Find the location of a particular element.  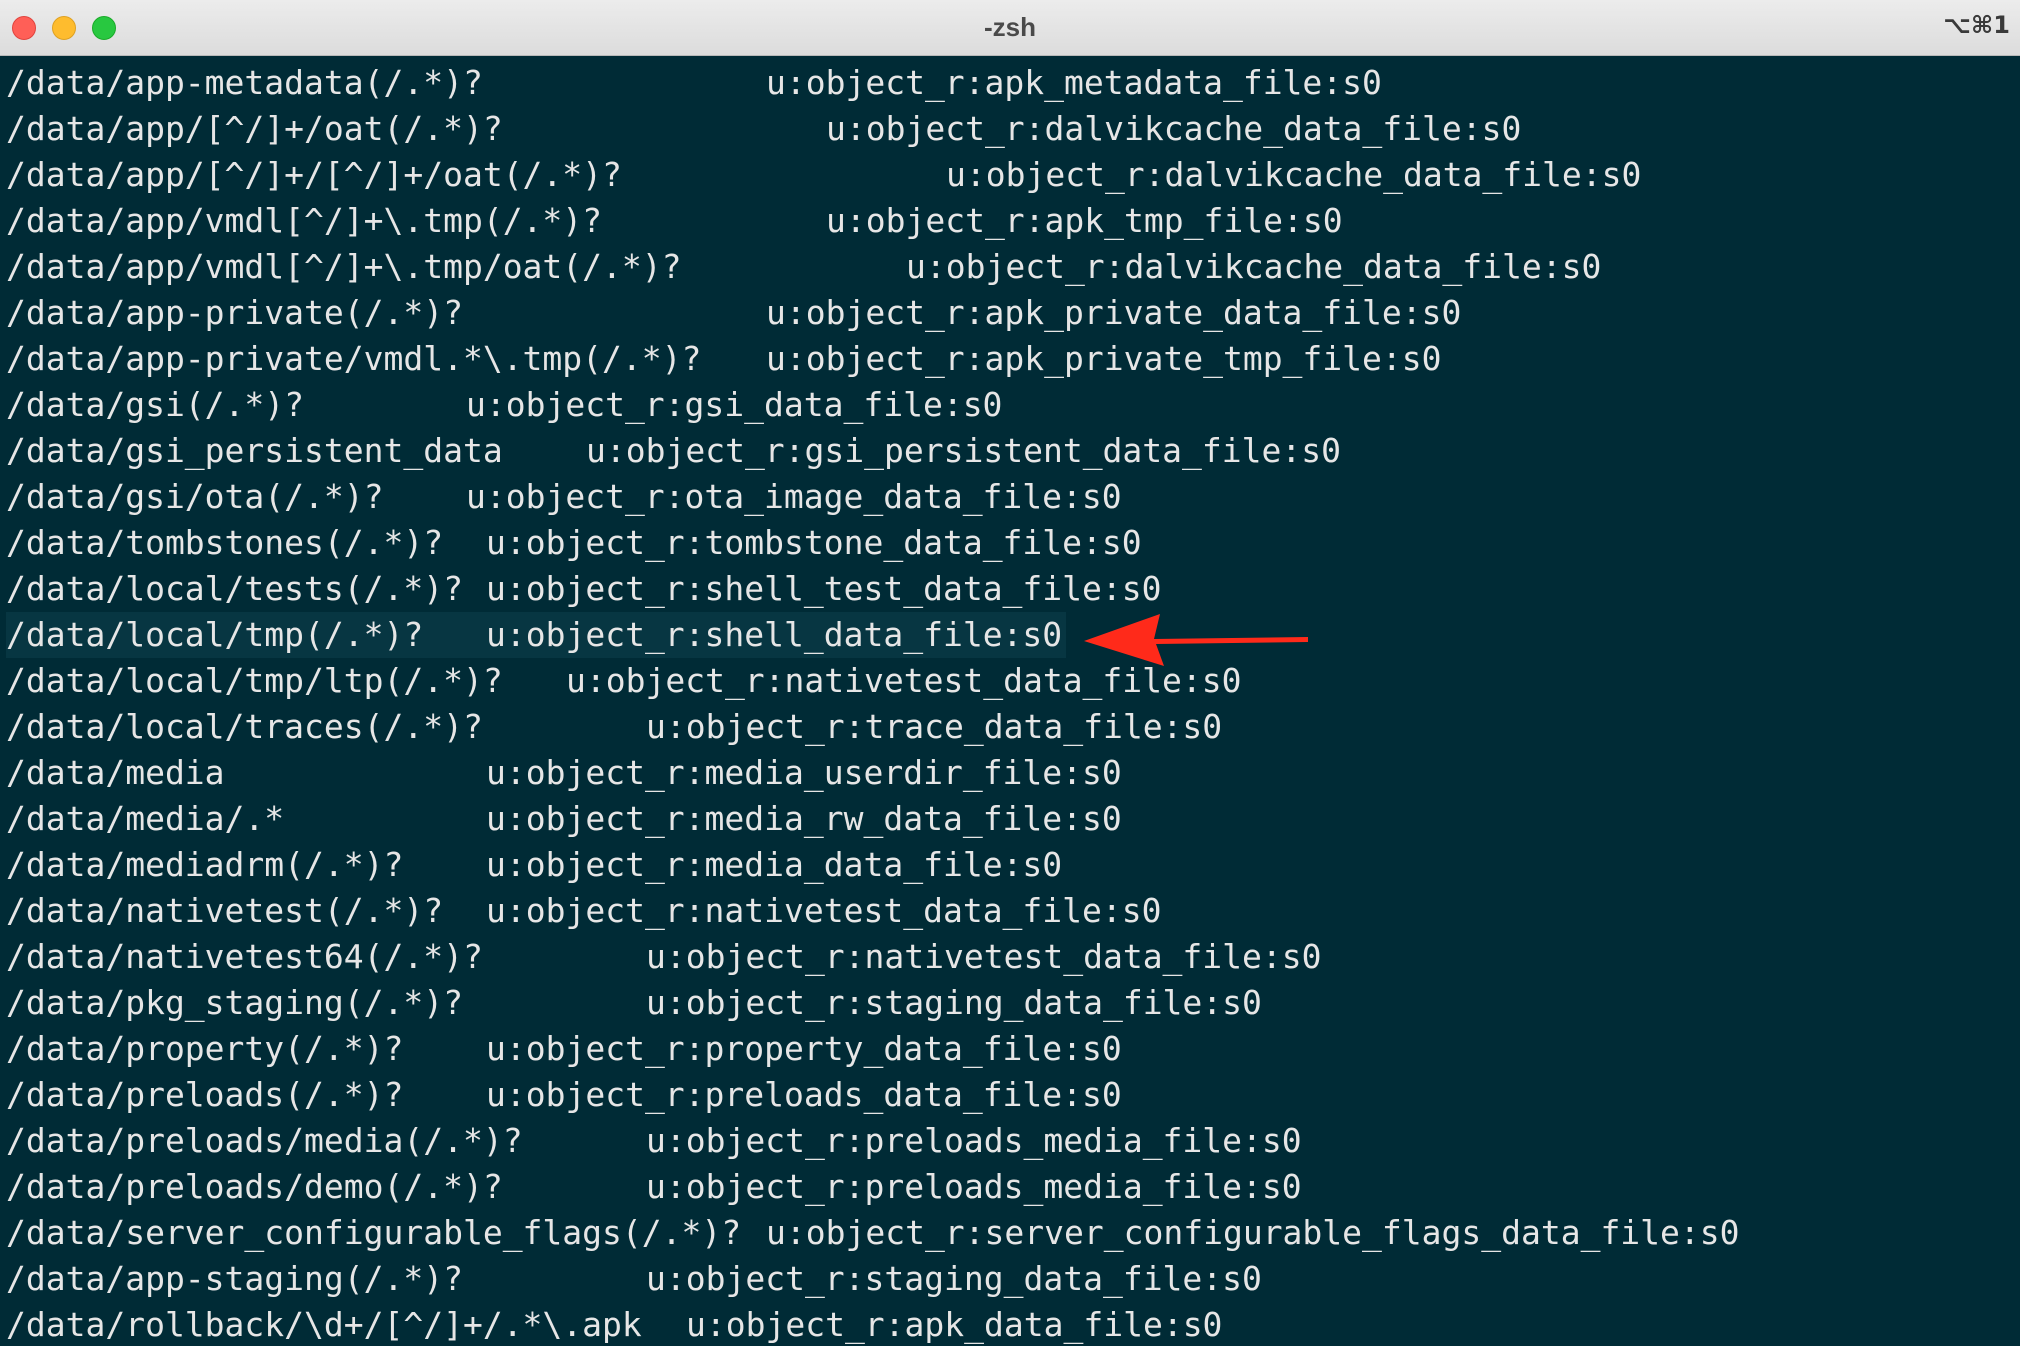

path-pattern: /data/nativetest64(/.*)? is located at coordinates (244, 956).